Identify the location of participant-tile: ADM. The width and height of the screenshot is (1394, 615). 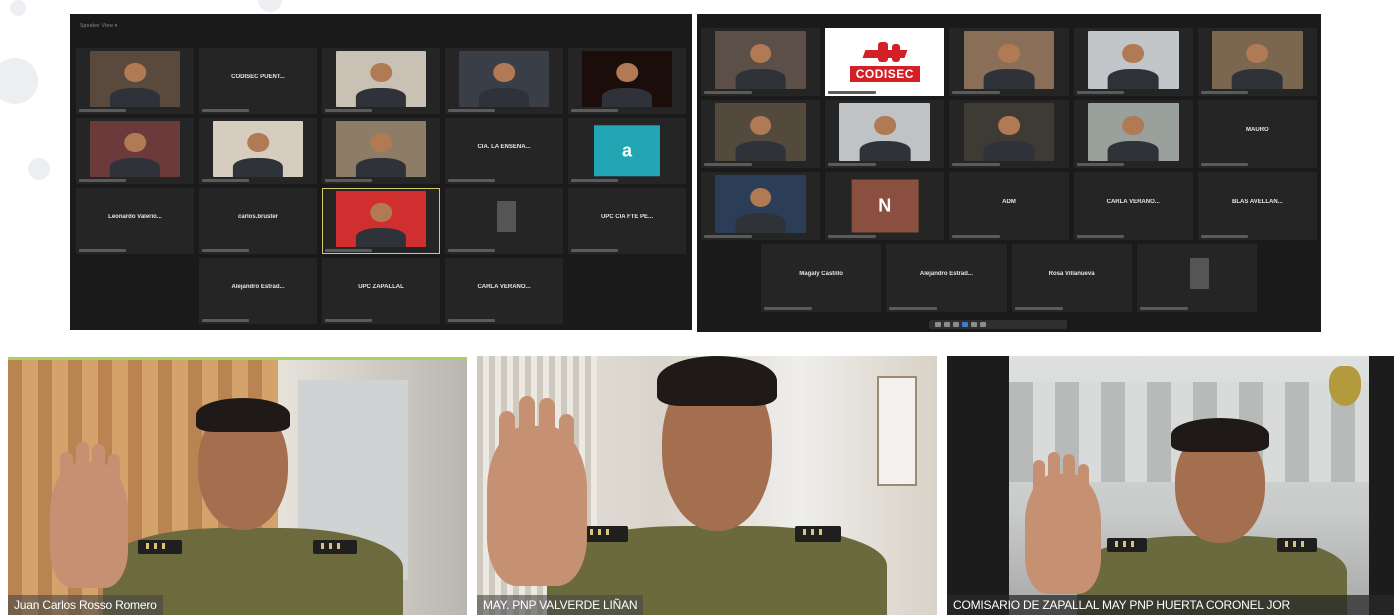
(1009, 206).